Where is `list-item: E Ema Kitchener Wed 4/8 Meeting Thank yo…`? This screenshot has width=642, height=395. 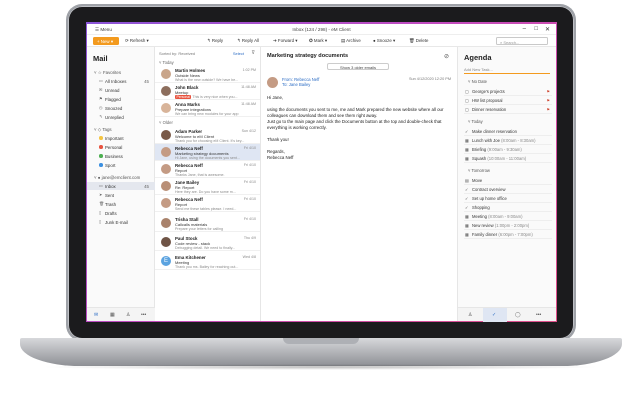 list-item: E Ema Kitchener Wed 4/8 Meeting Thank yo… is located at coordinates (207, 261).